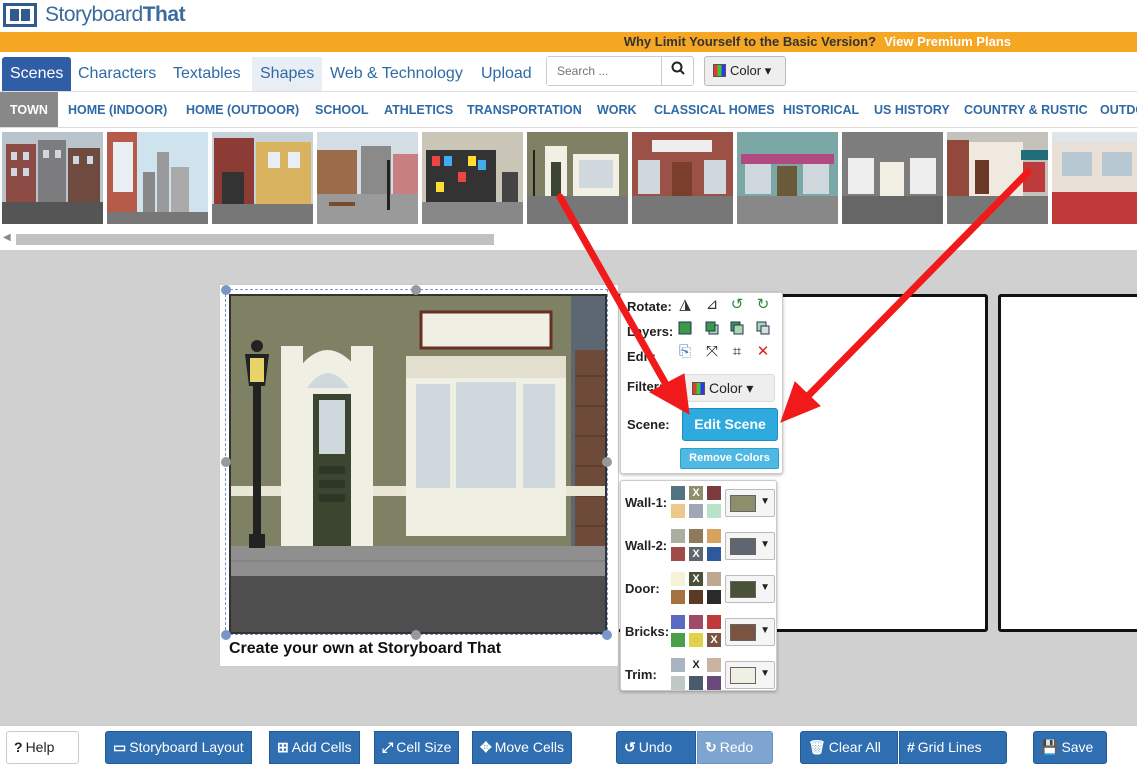  What do you see at coordinates (506, 74) in the screenshot?
I see `tab-upload: Upload` at bounding box center [506, 74].